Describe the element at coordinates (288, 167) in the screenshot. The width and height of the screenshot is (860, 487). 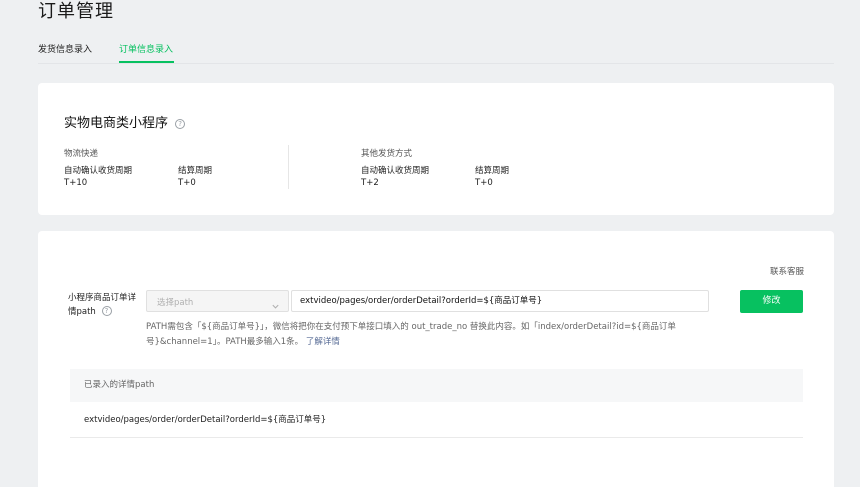
I see `group-divider` at that location.